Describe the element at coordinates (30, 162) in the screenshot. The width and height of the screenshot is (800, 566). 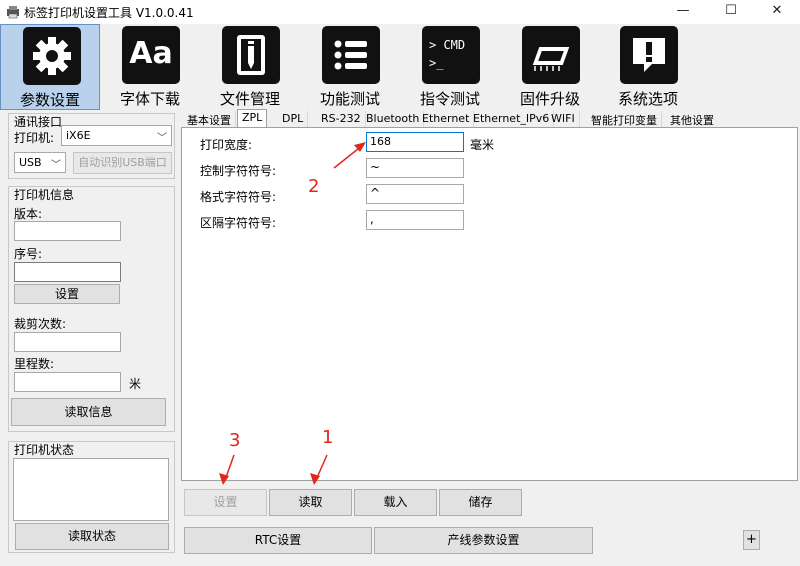
I see `port-value: USB` at that location.